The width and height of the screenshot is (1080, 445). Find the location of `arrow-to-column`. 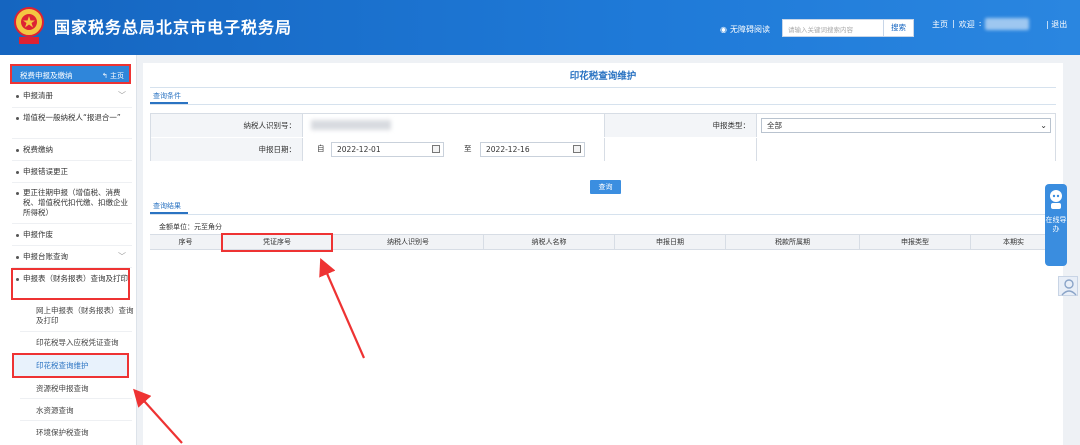

arrow-to-column is located at coordinates (342, 308).